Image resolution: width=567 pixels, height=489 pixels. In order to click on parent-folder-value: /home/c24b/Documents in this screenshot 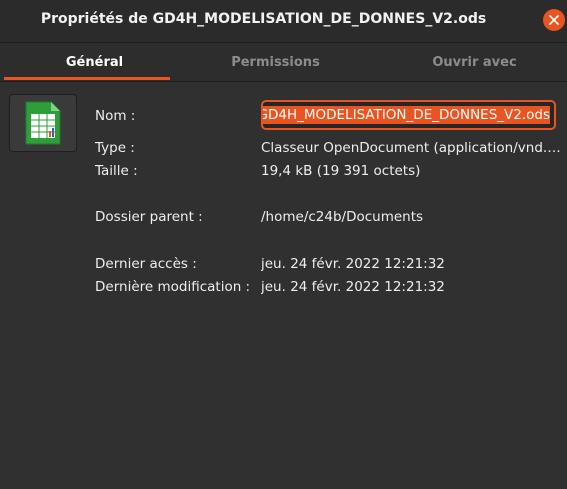, I will do `click(342, 217)`.